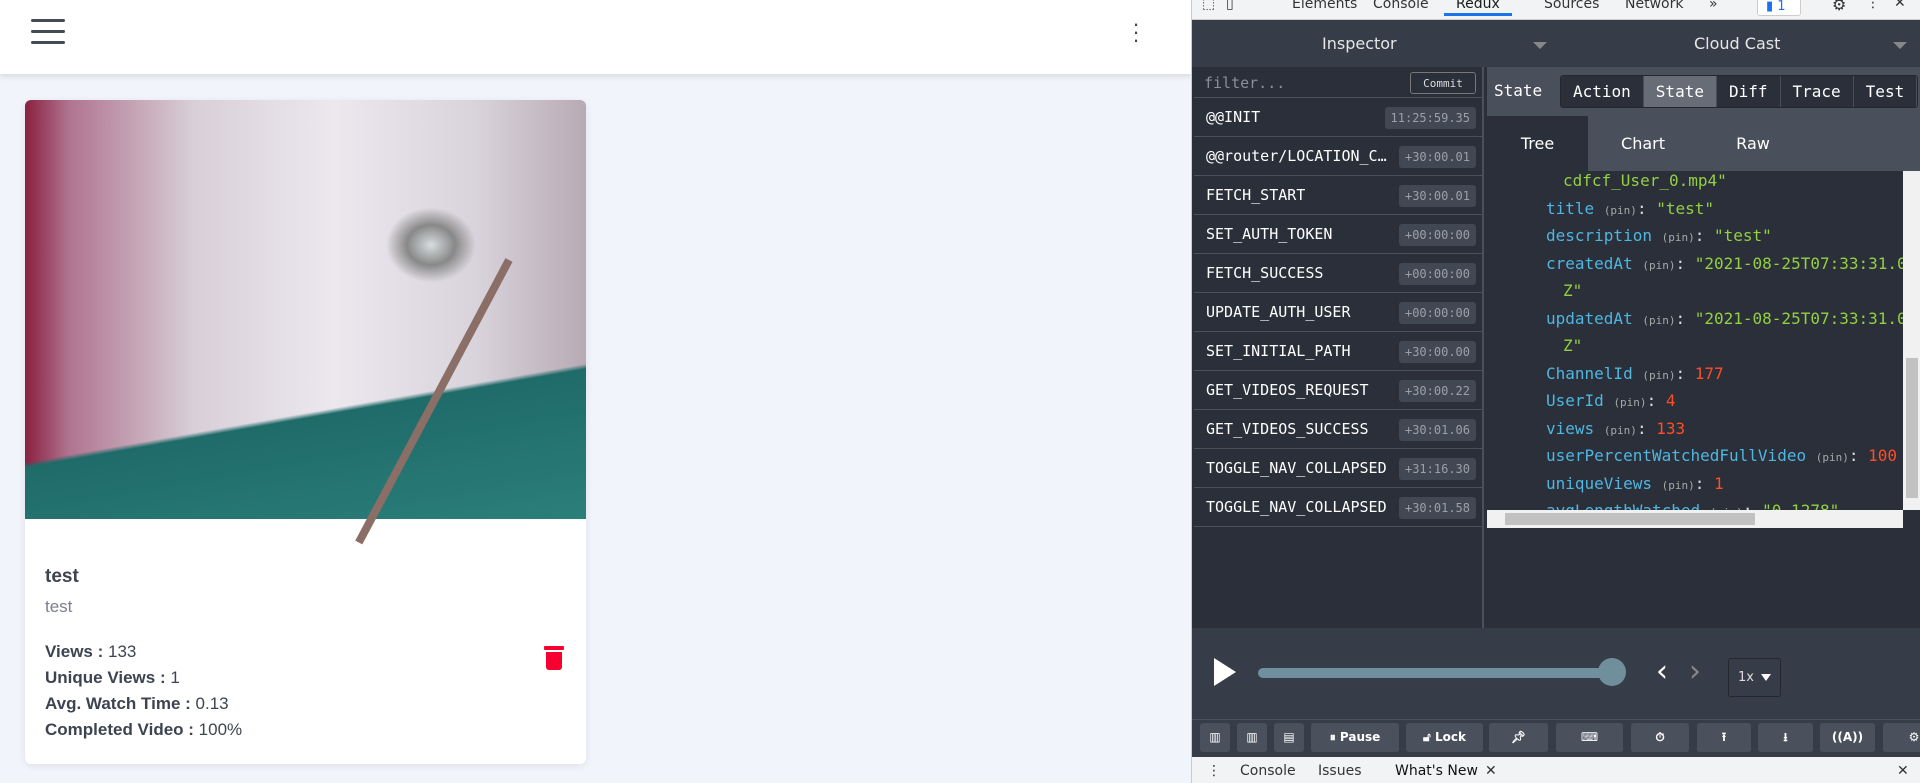 The image size is (1920, 783). I want to click on action-item: UPDATE_AUTH_USER +00:00:00, so click(1339, 312).